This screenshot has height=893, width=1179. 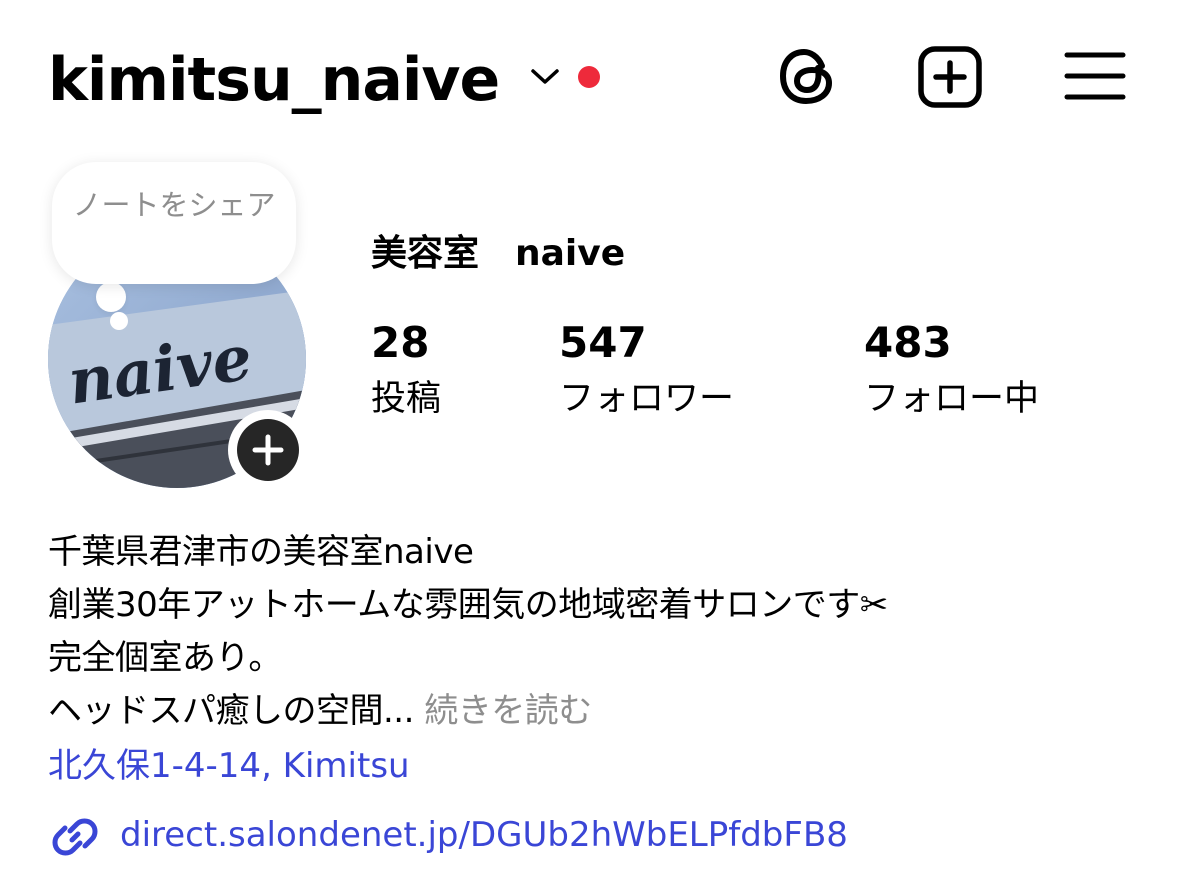 What do you see at coordinates (1095, 76) in the screenshot?
I see `menu-icon` at bounding box center [1095, 76].